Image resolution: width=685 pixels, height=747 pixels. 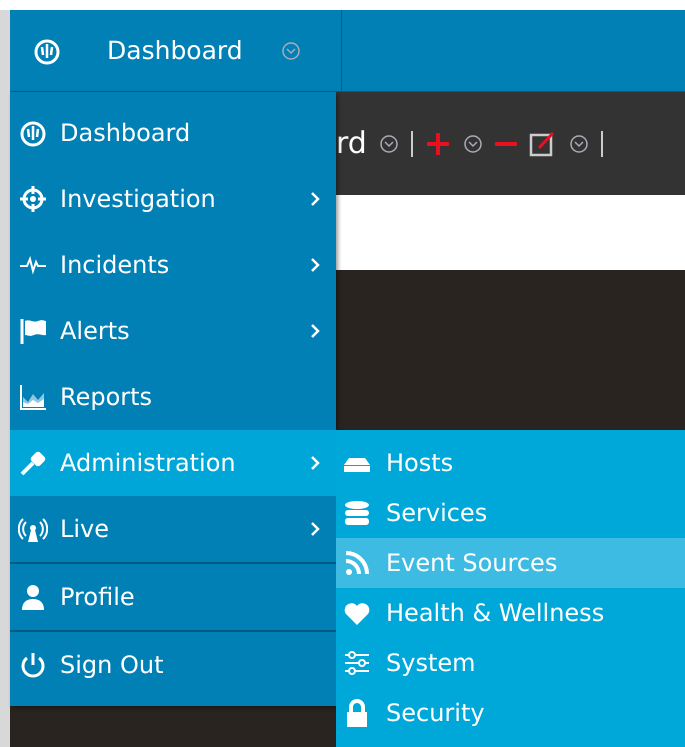 I want to click on sliders-icon, so click(x=357, y=663).